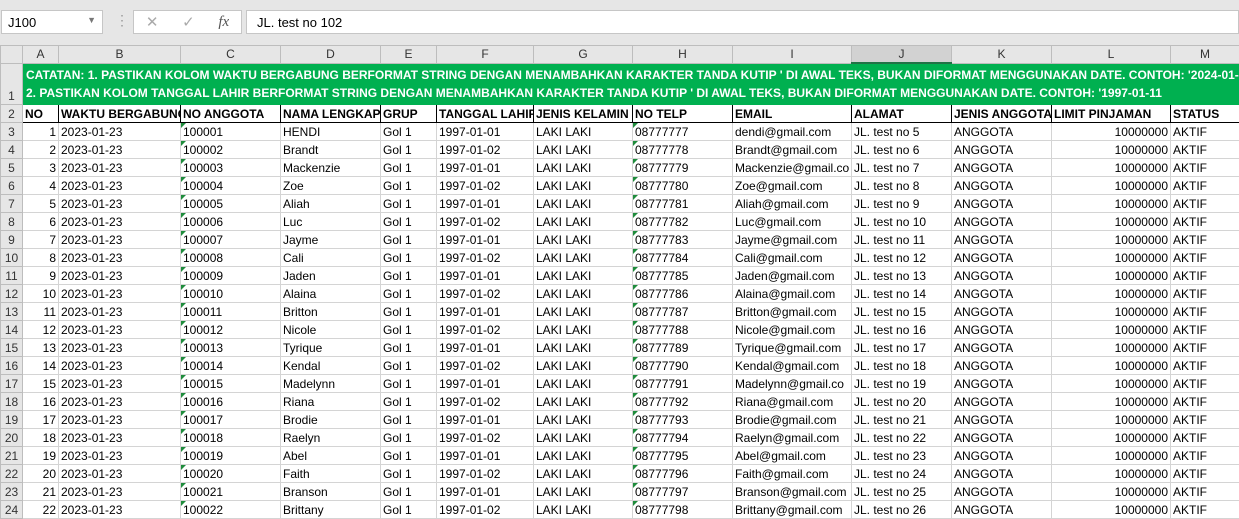 This screenshot has width=1239, height=519. What do you see at coordinates (792, 366) in the screenshot?
I see `cell-i: Kendal@gmail.com` at bounding box center [792, 366].